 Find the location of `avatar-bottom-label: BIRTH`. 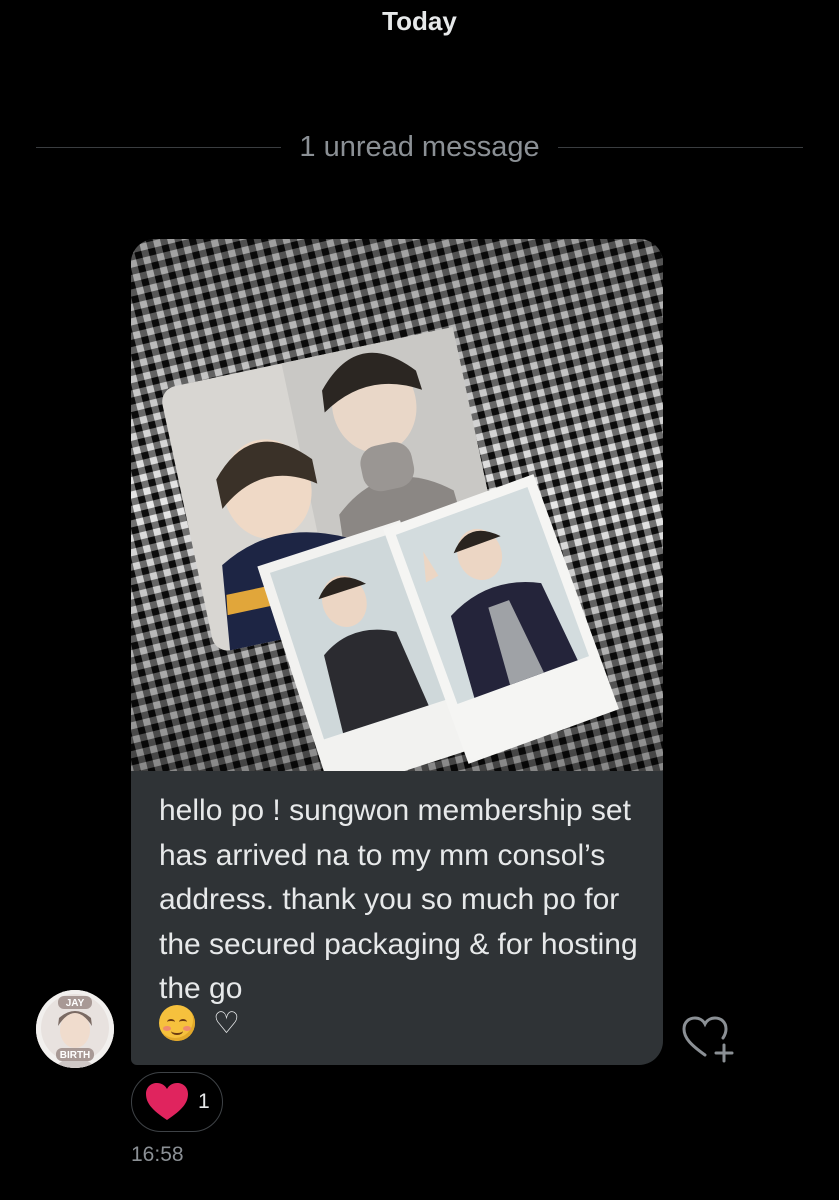

avatar-bottom-label: BIRTH is located at coordinates (75, 1055).